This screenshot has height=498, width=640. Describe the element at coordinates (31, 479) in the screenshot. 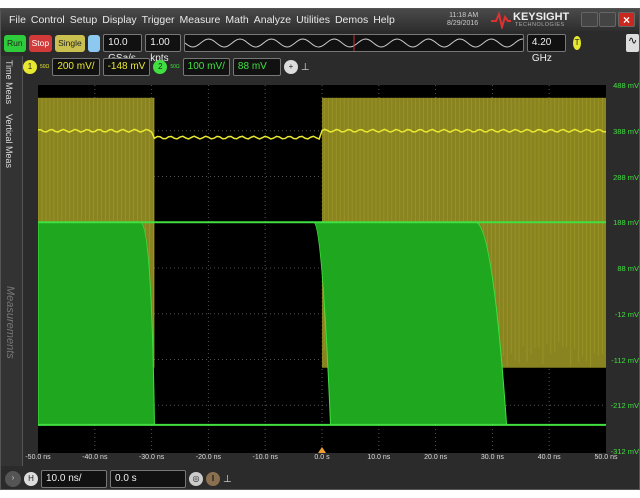

I see `horizontal-button: H` at that location.